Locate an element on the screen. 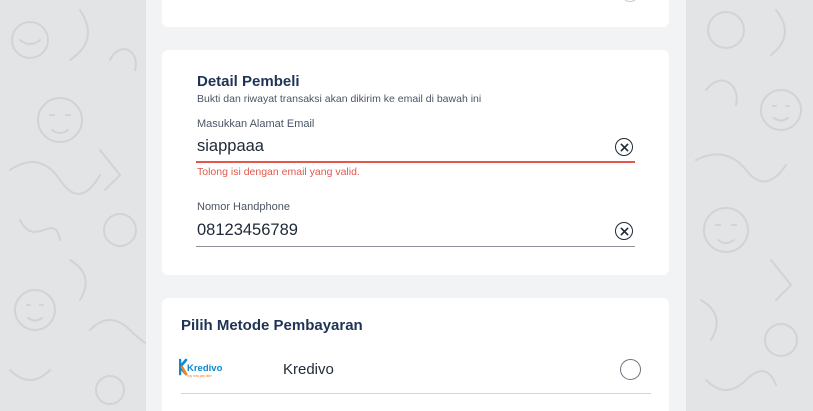  payment-method-name: Kredivo is located at coordinates (308, 369).